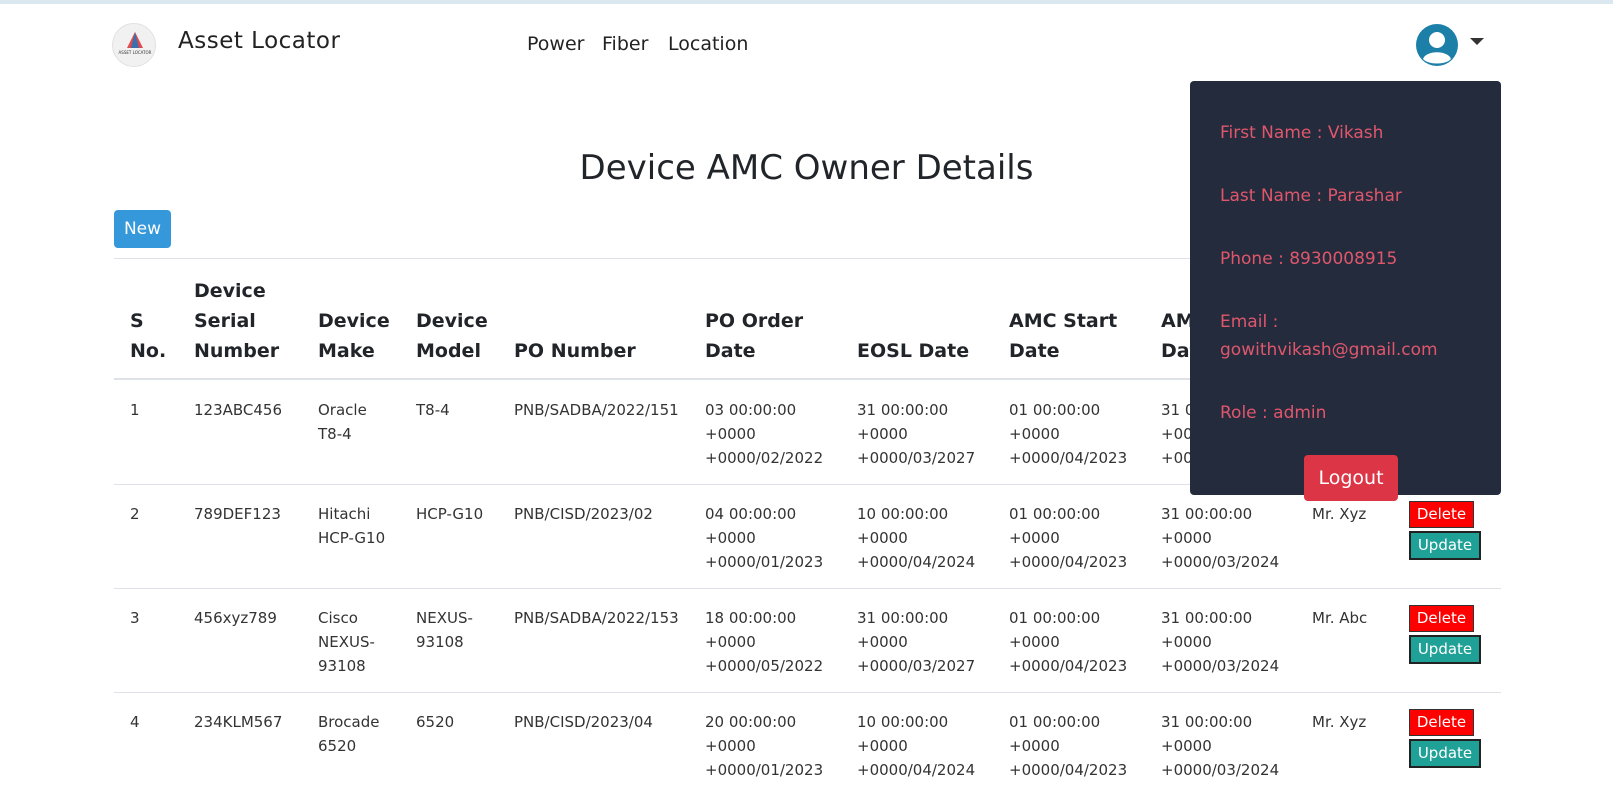 This screenshot has height=810, width=1613. Describe the element at coordinates (751, 618) in the screenshot. I see `cell-line: 18 00:00:00` at that location.